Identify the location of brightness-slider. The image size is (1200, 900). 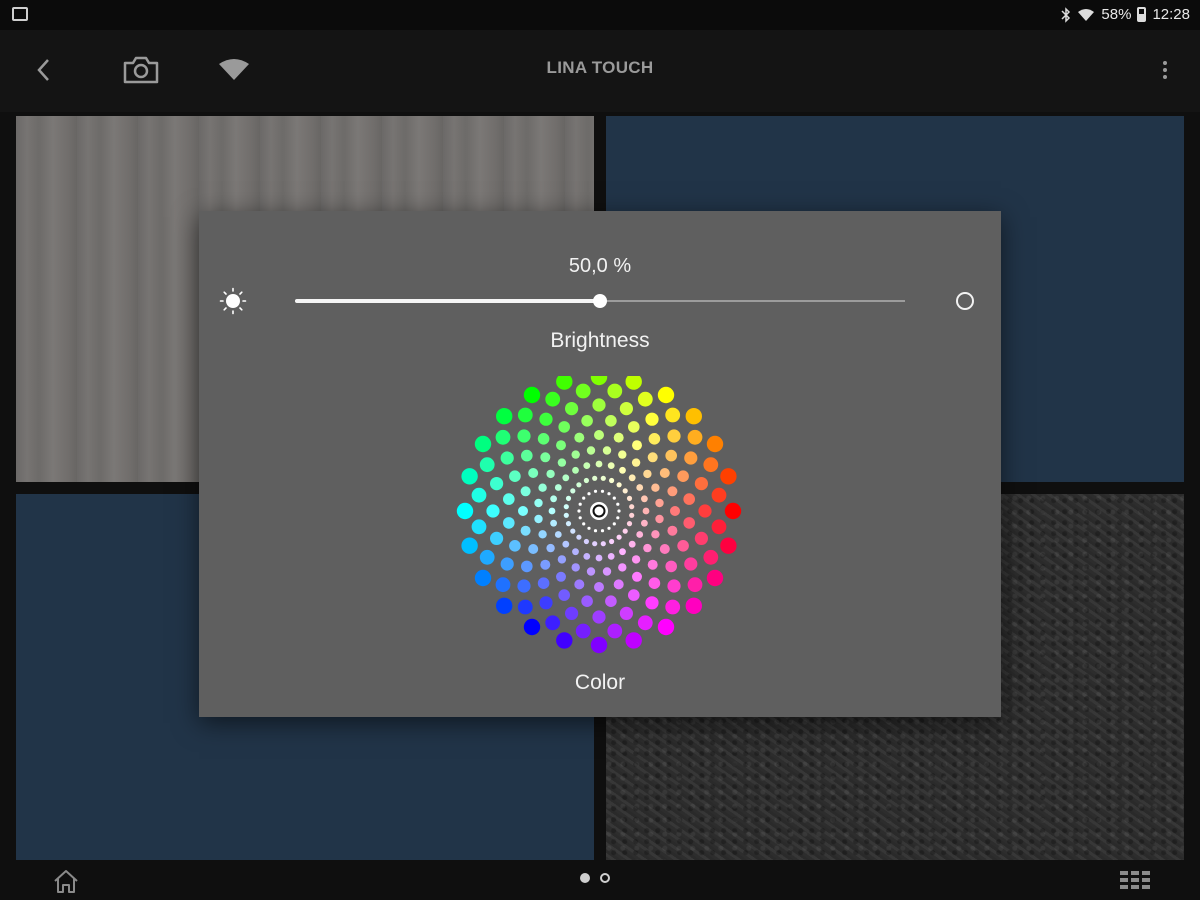
(600, 301).